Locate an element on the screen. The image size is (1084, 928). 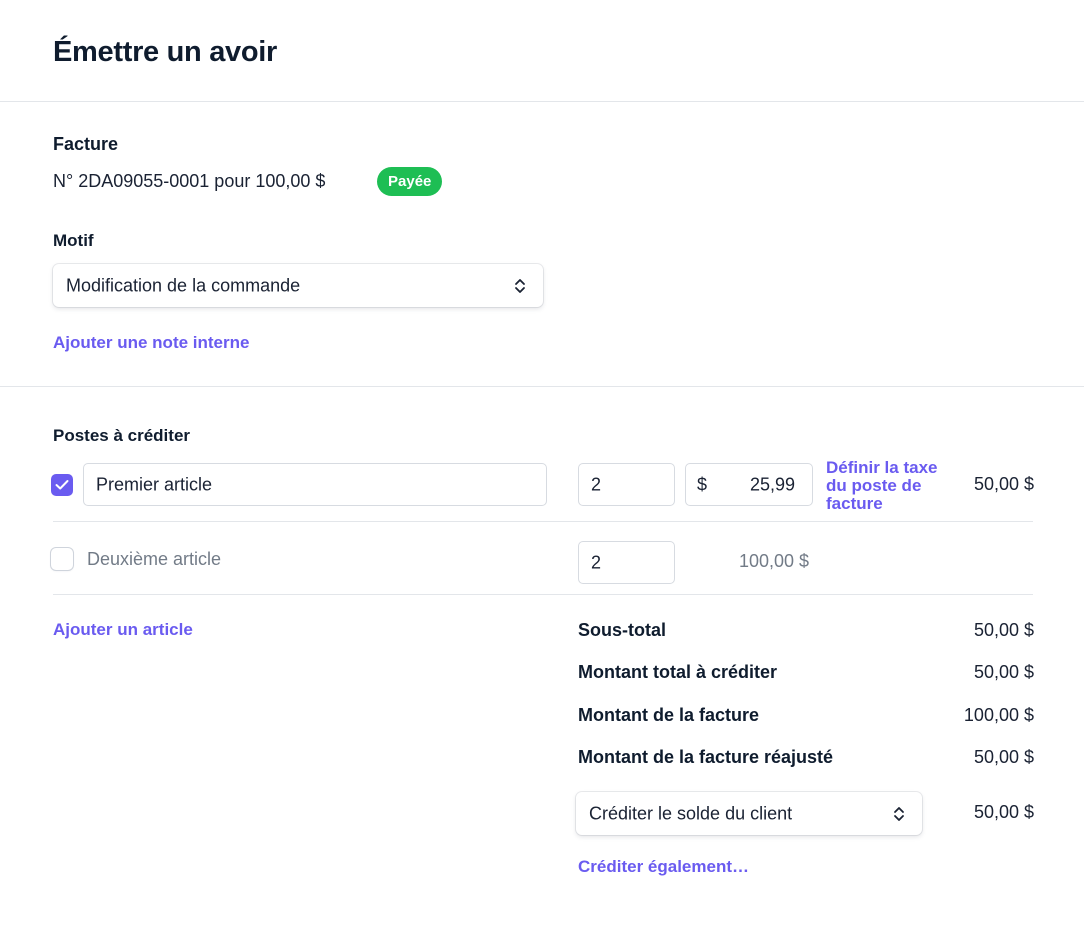
adjusted-amount-label: Montant de la facture réajusté is located at coordinates (706, 757).